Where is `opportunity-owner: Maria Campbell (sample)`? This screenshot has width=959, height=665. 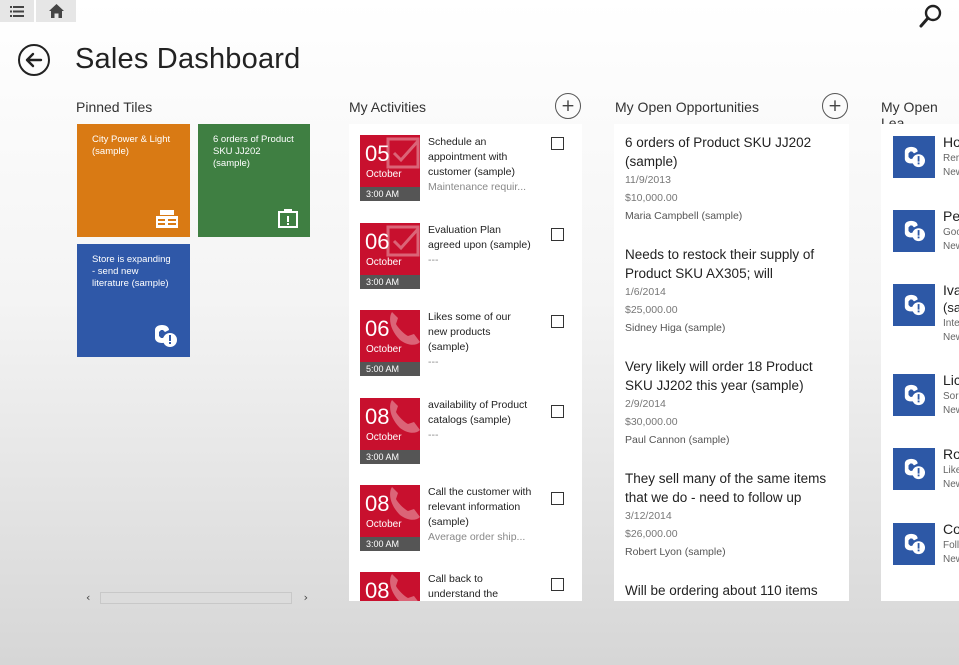
opportunity-owner: Maria Campbell (sample) is located at coordinates (684, 216).